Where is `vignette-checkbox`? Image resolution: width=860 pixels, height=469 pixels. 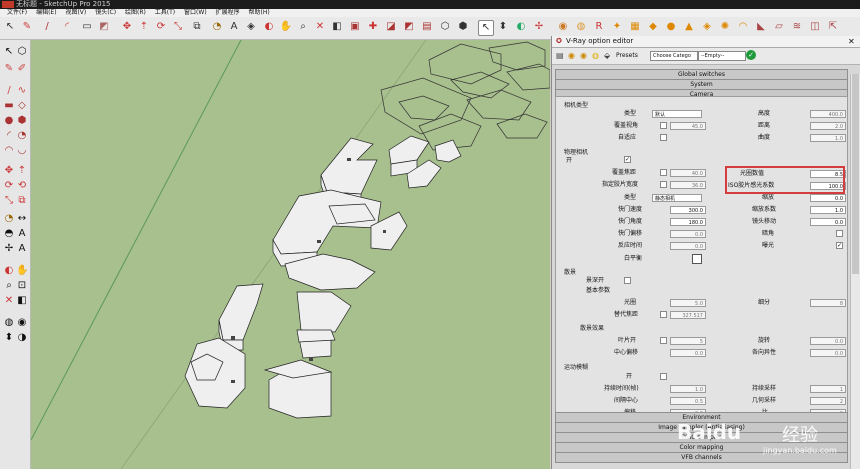 vignette-checkbox is located at coordinates (839, 233).